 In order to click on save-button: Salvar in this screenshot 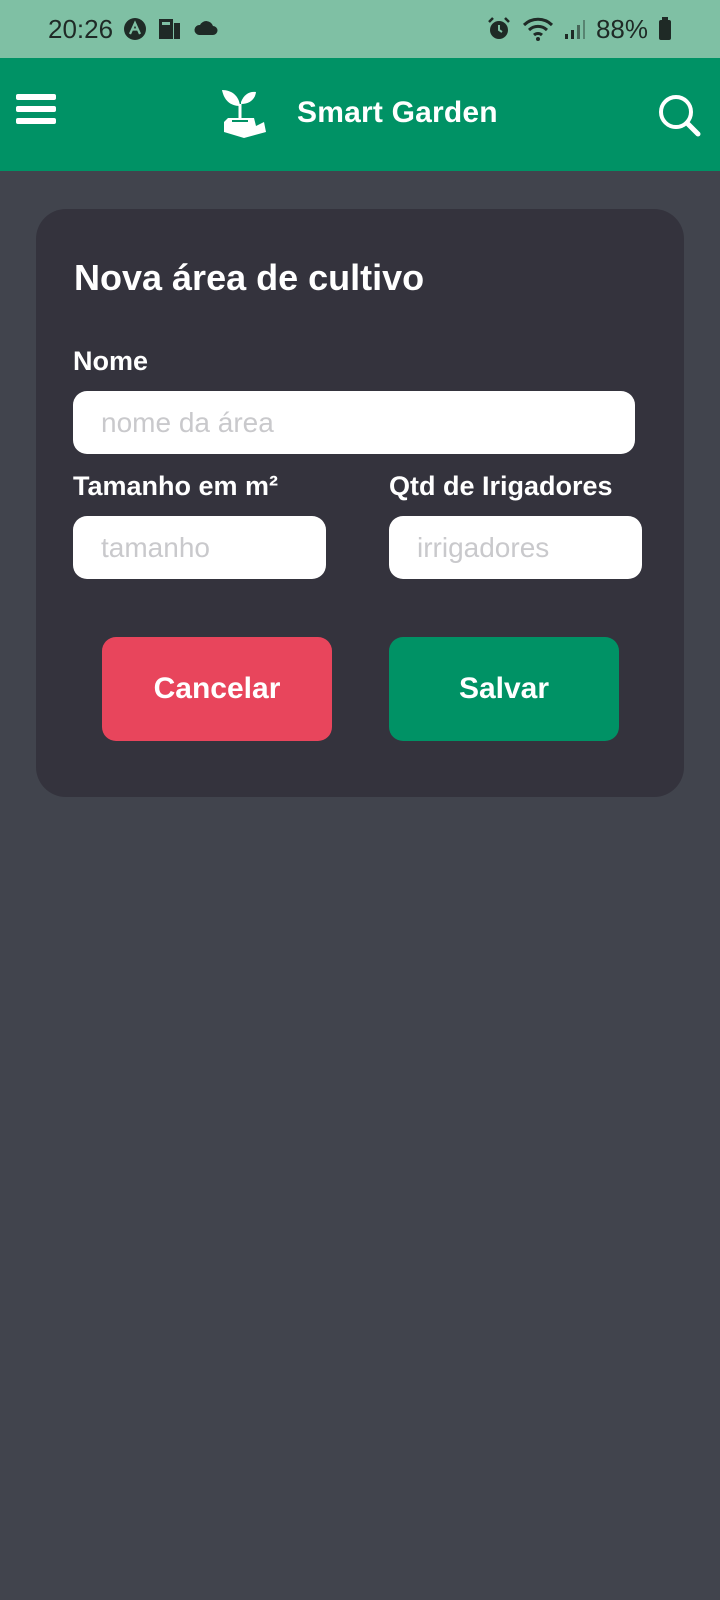, I will do `click(504, 689)`.